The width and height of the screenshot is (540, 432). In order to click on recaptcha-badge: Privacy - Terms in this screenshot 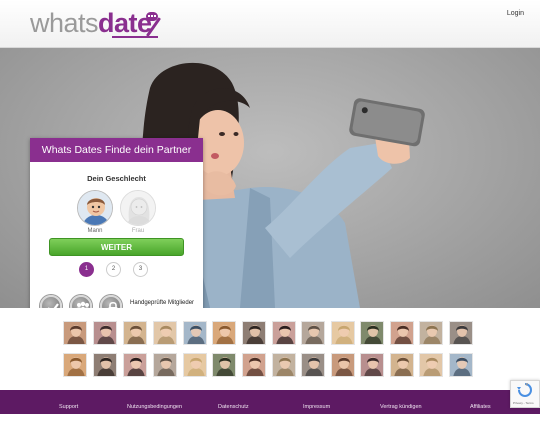, I will do `click(525, 394)`.